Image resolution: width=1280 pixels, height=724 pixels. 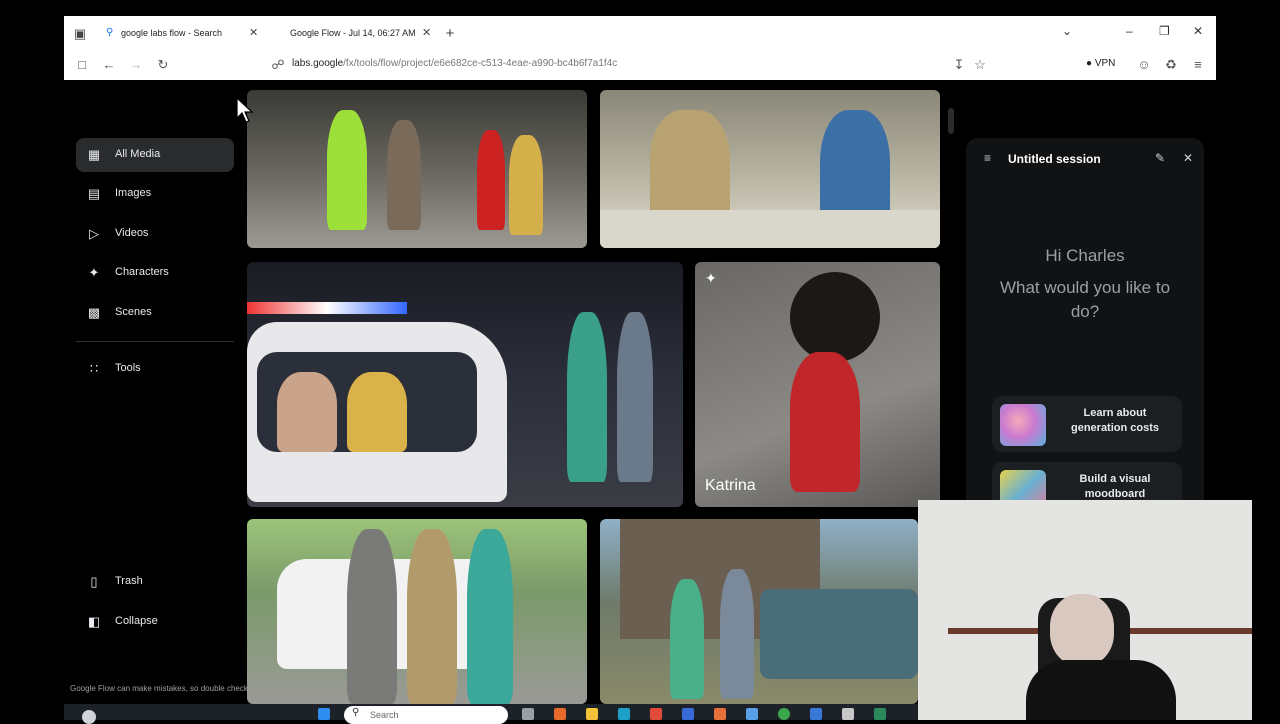 What do you see at coordinates (959, 65) in the screenshot?
I see `download-icon: ↧` at bounding box center [959, 65].